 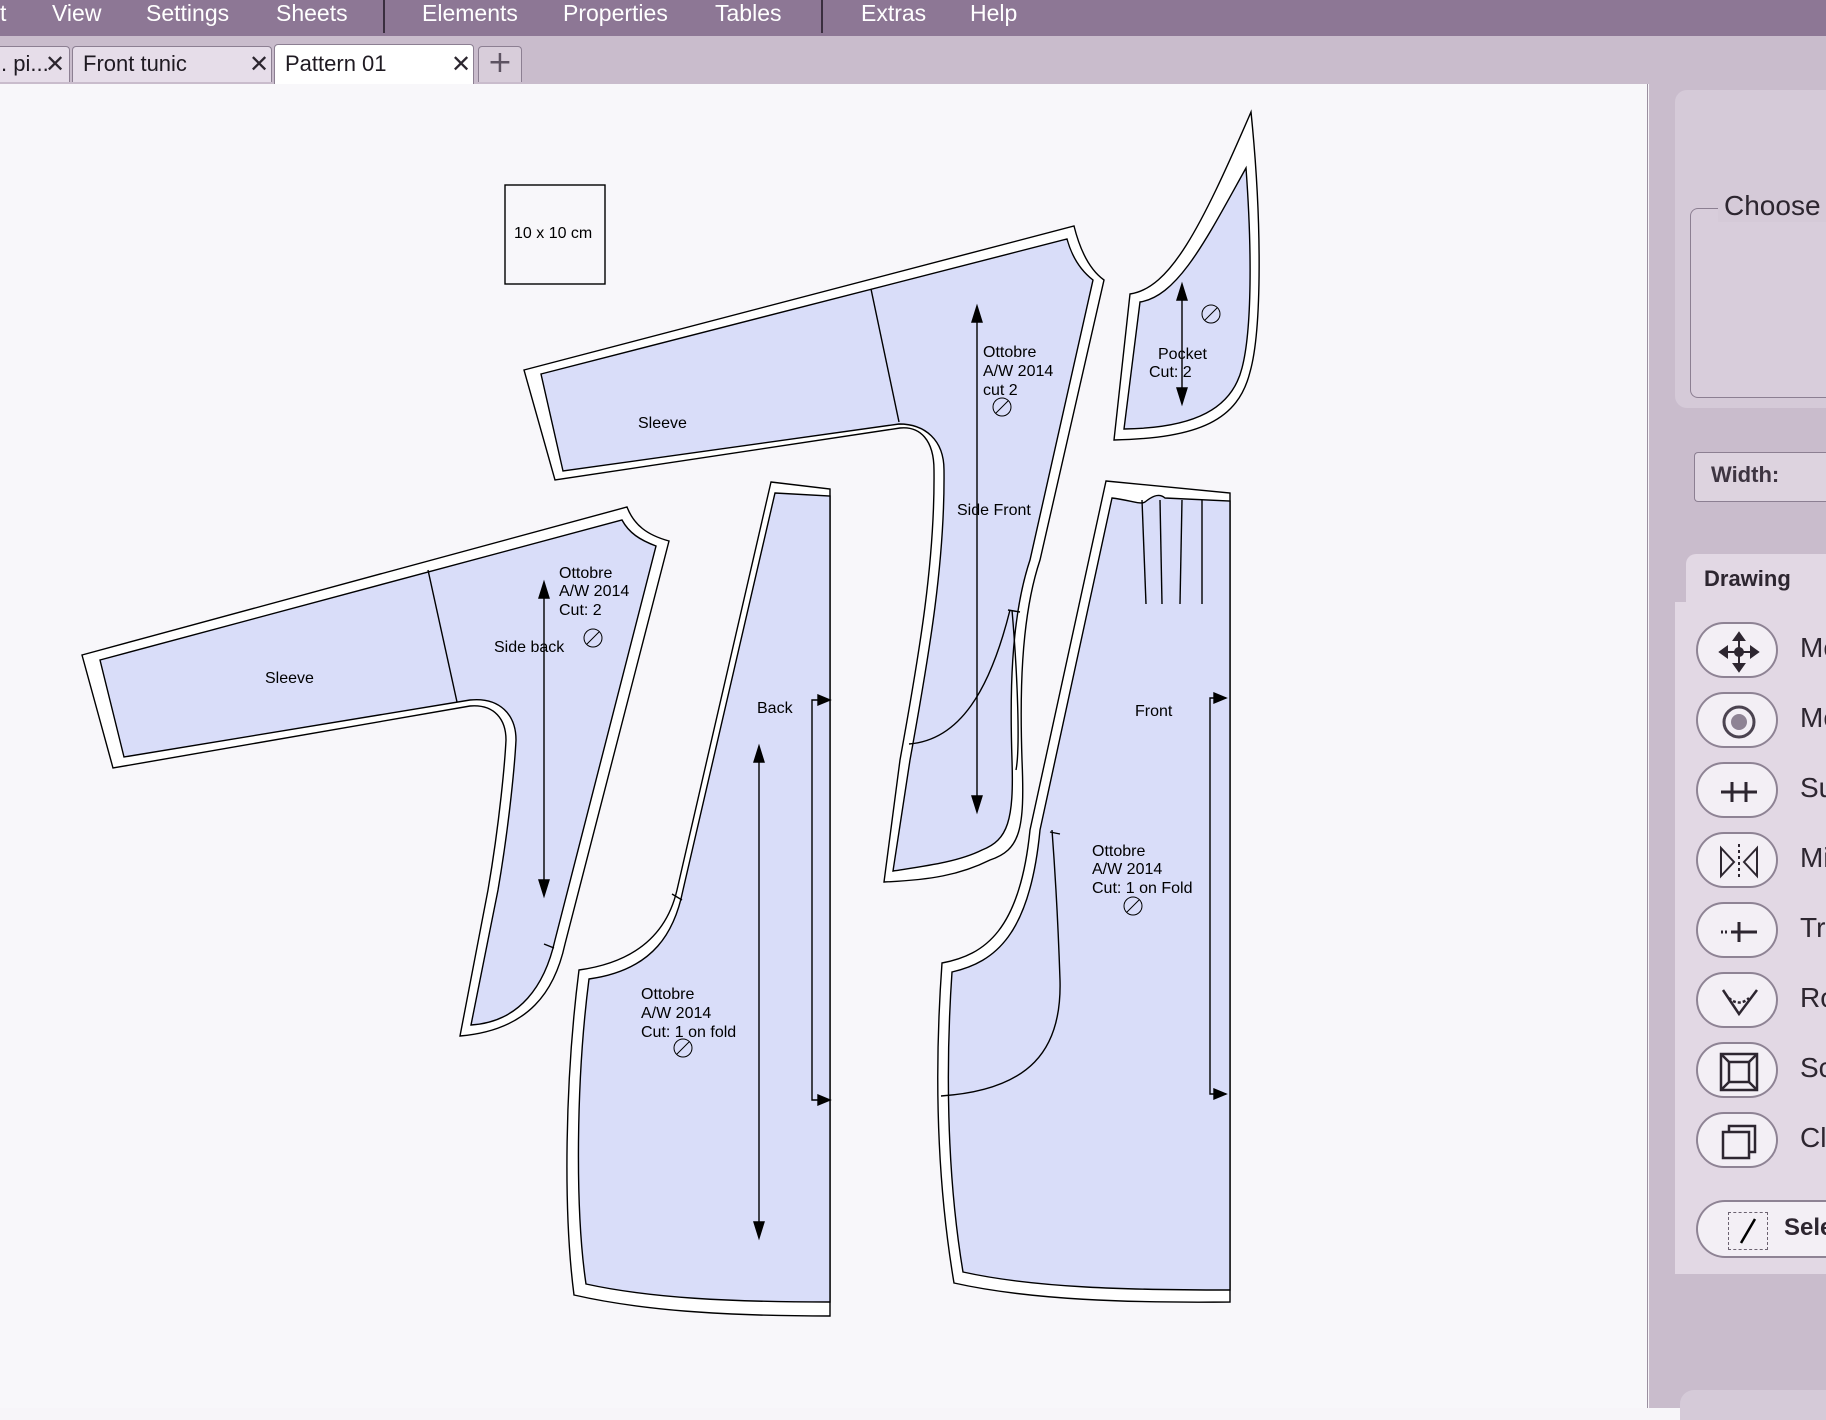 What do you see at coordinates (76, 15) in the screenshot?
I see `menu-item-view: View` at bounding box center [76, 15].